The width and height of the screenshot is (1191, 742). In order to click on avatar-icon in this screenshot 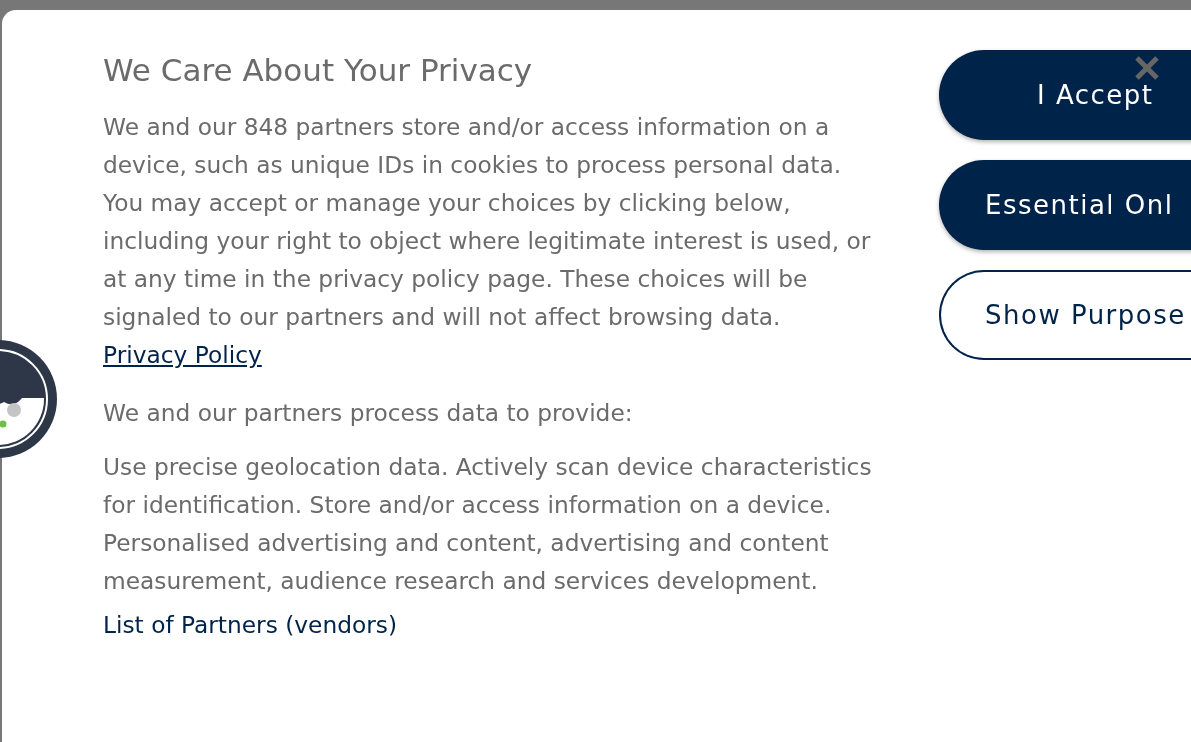, I will do `click(29, 399)`.